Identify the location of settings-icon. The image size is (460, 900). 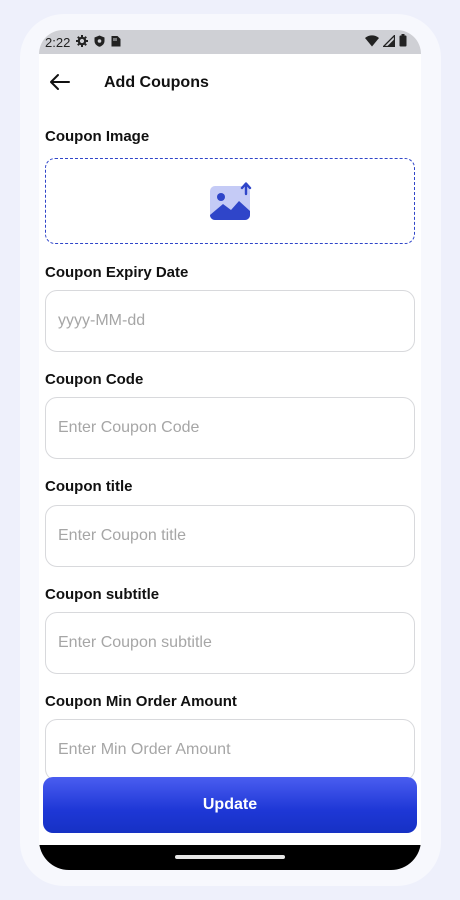
(82, 42).